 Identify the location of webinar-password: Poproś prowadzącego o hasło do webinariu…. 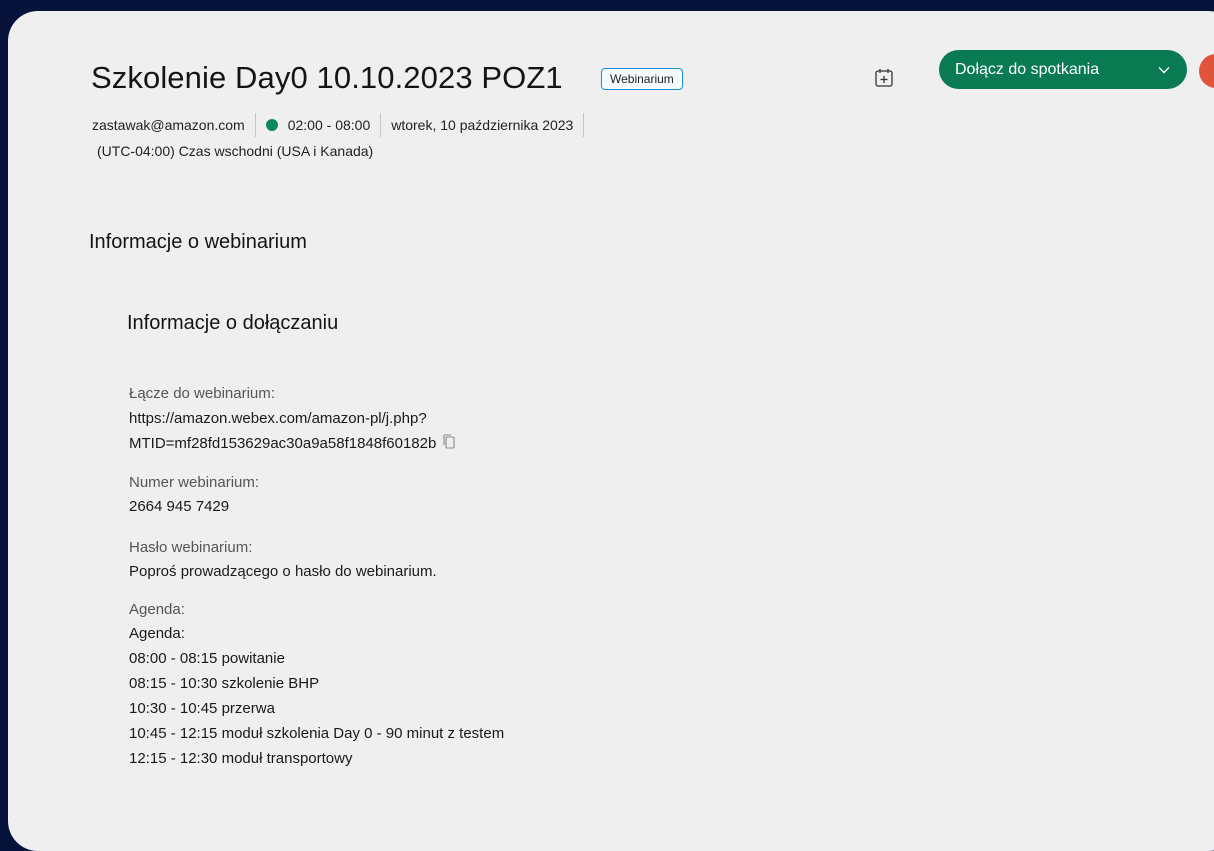
(283, 571).